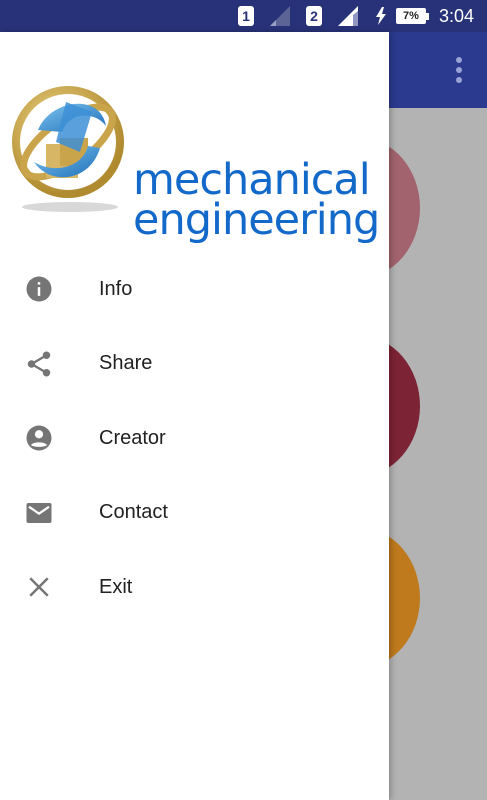 The height and width of the screenshot is (800, 487). I want to click on info-icon, so click(39, 289).